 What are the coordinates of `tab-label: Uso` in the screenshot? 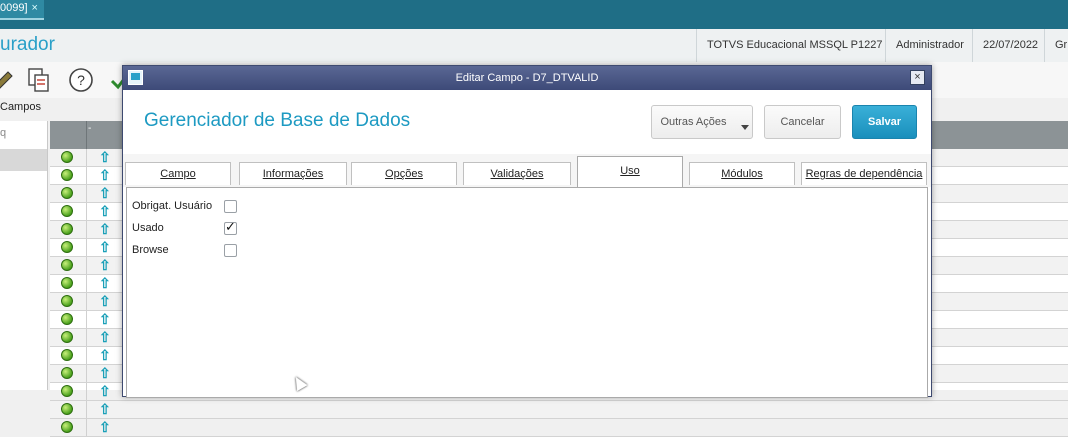 It's located at (630, 171).